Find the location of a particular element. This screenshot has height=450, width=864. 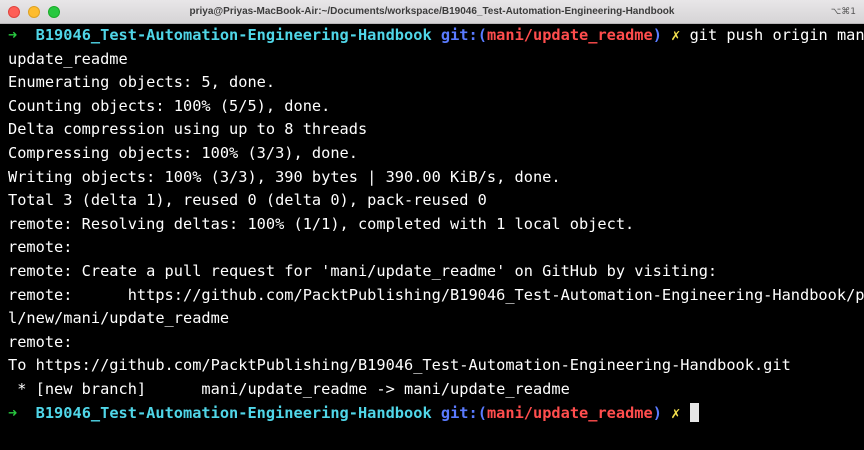

command-text: git push origin mani/ is located at coordinates (776, 35).